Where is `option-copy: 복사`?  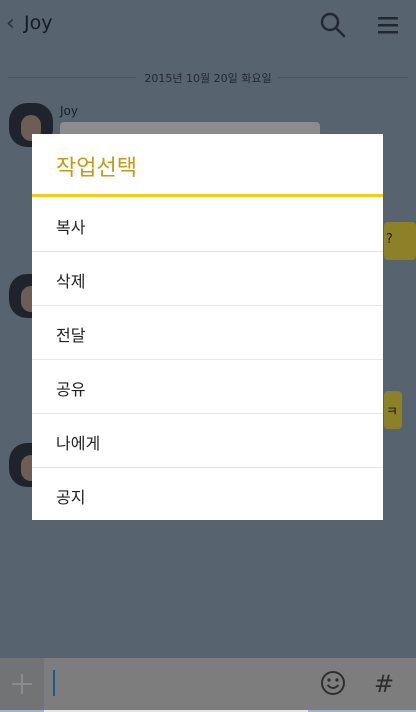 option-copy: 복사 is located at coordinates (207, 225).